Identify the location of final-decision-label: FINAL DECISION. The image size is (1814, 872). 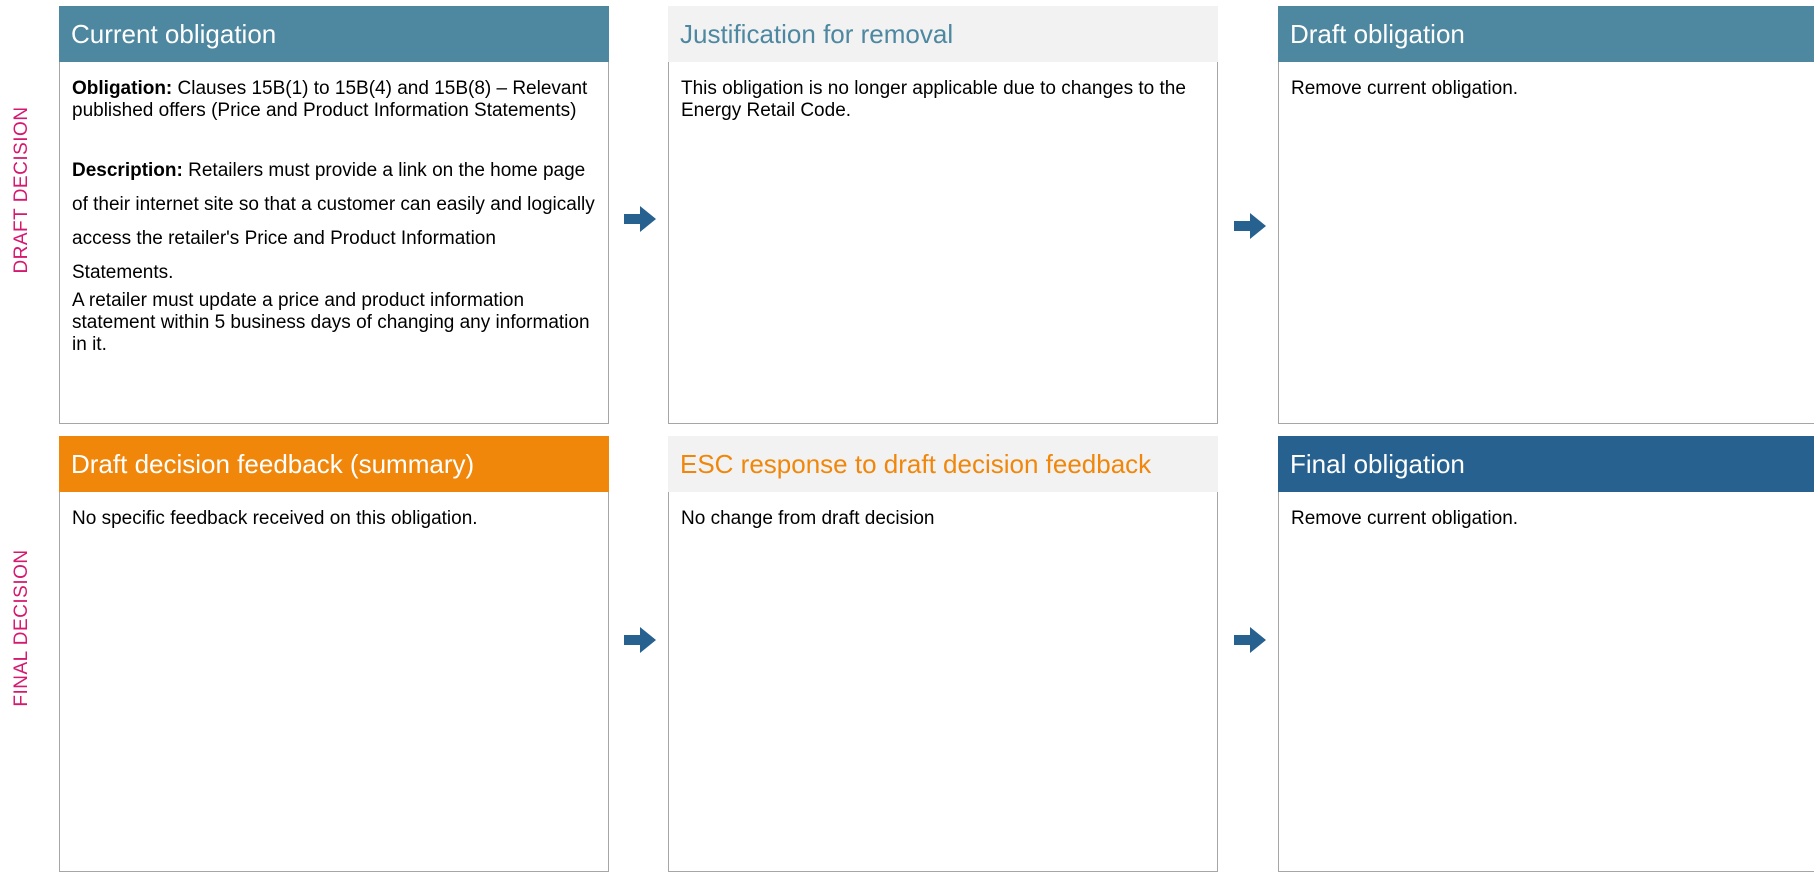
(21, 628).